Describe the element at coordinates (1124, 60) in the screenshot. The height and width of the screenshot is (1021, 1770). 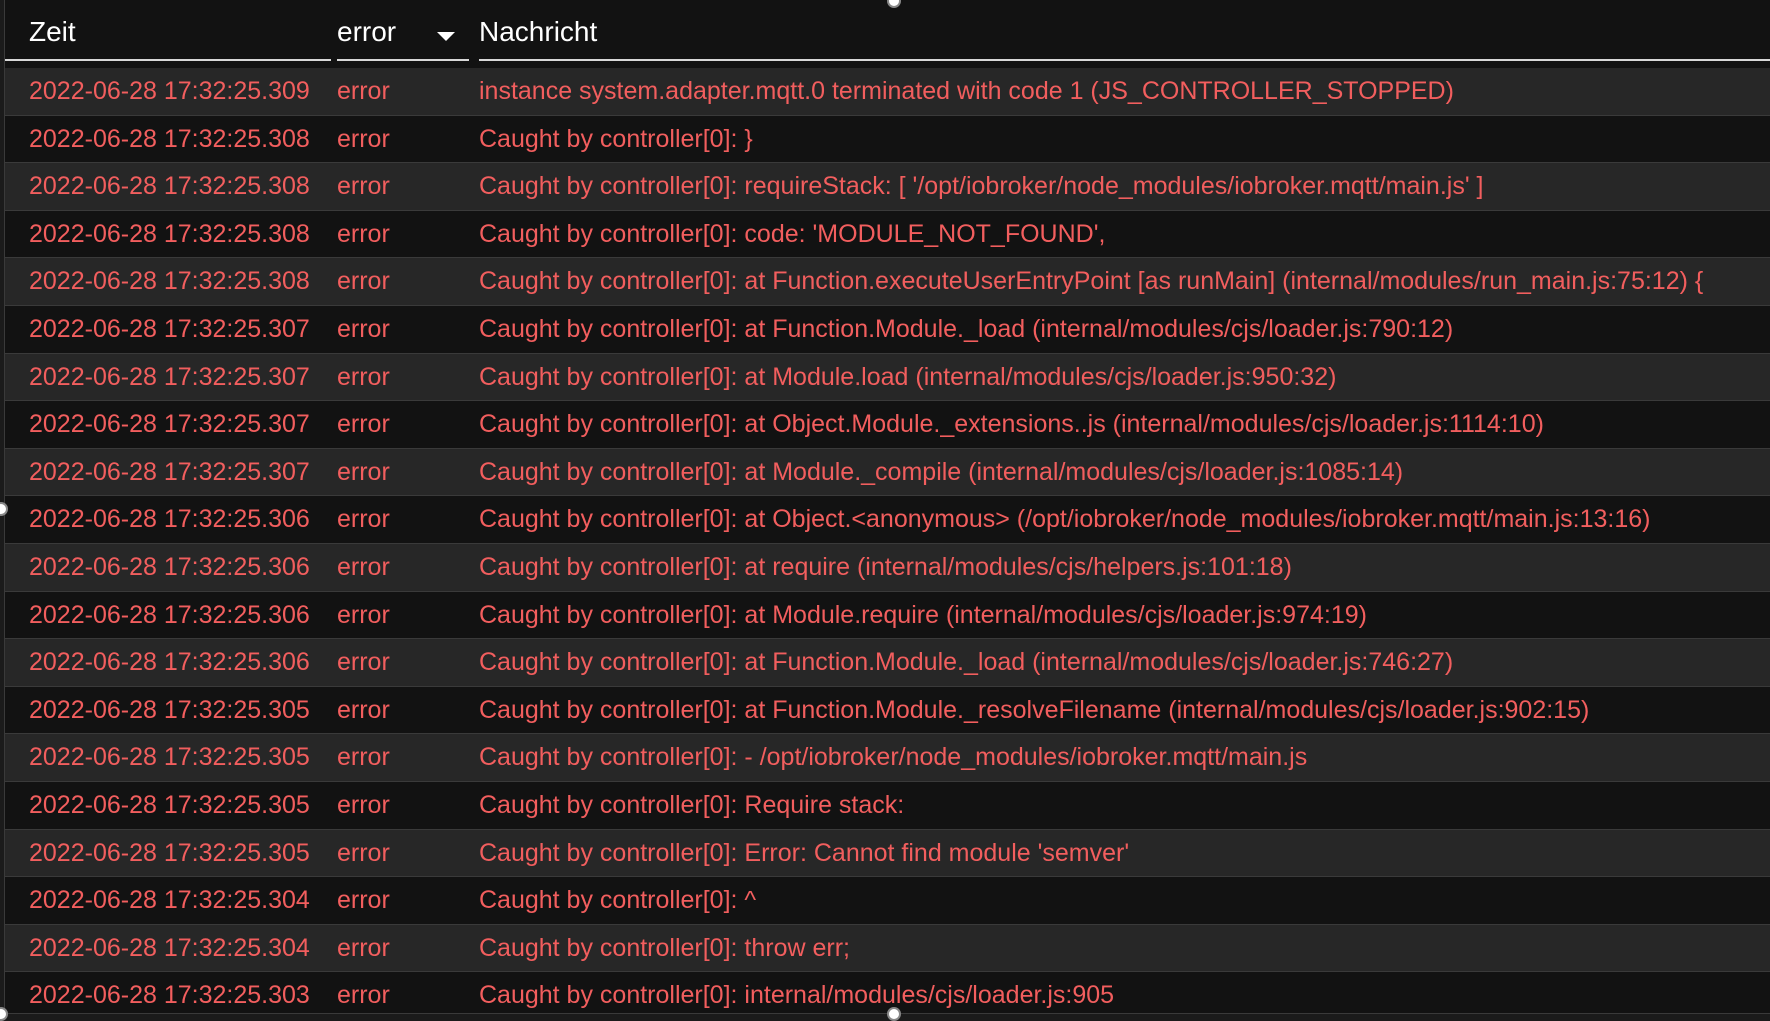
I see `header-divider-message` at that location.